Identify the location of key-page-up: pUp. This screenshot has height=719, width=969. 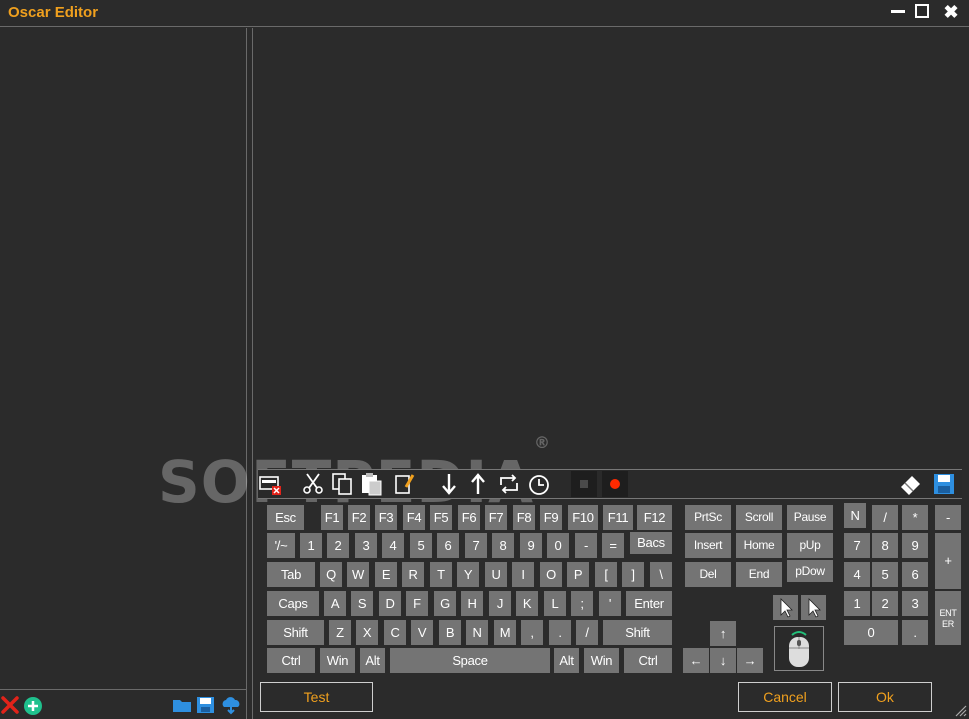
(810, 545).